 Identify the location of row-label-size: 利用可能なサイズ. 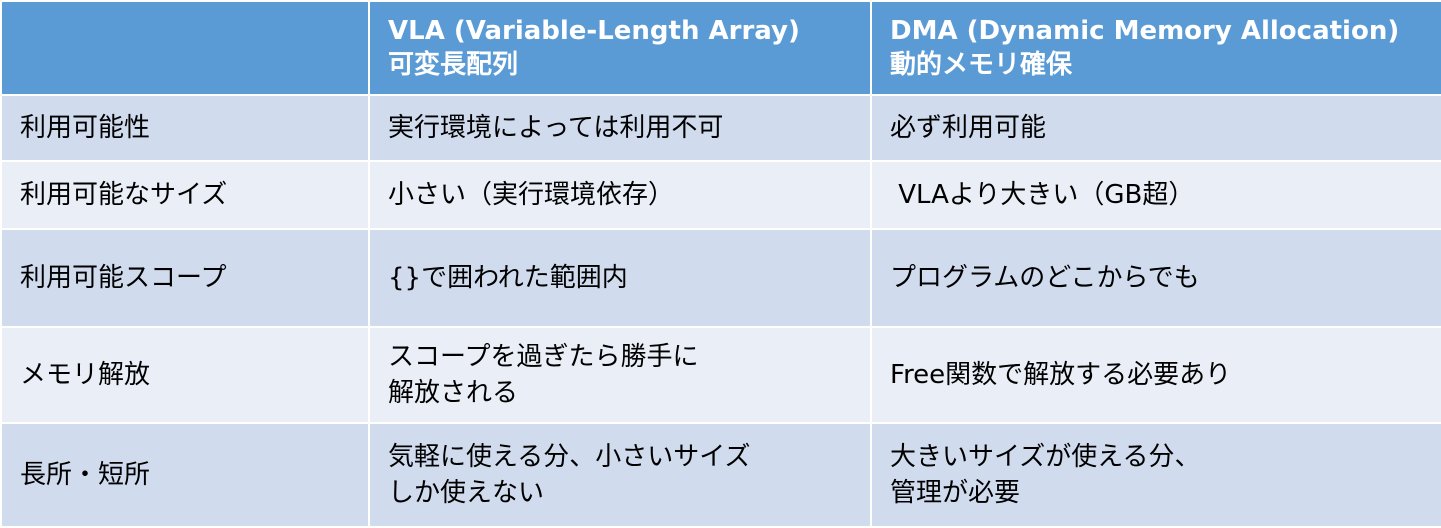
(185, 195).